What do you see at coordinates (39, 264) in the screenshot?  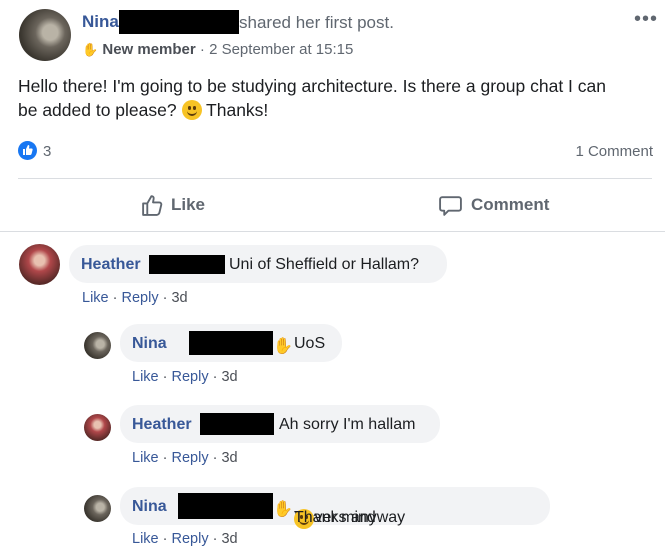 I see `comment-avatar` at bounding box center [39, 264].